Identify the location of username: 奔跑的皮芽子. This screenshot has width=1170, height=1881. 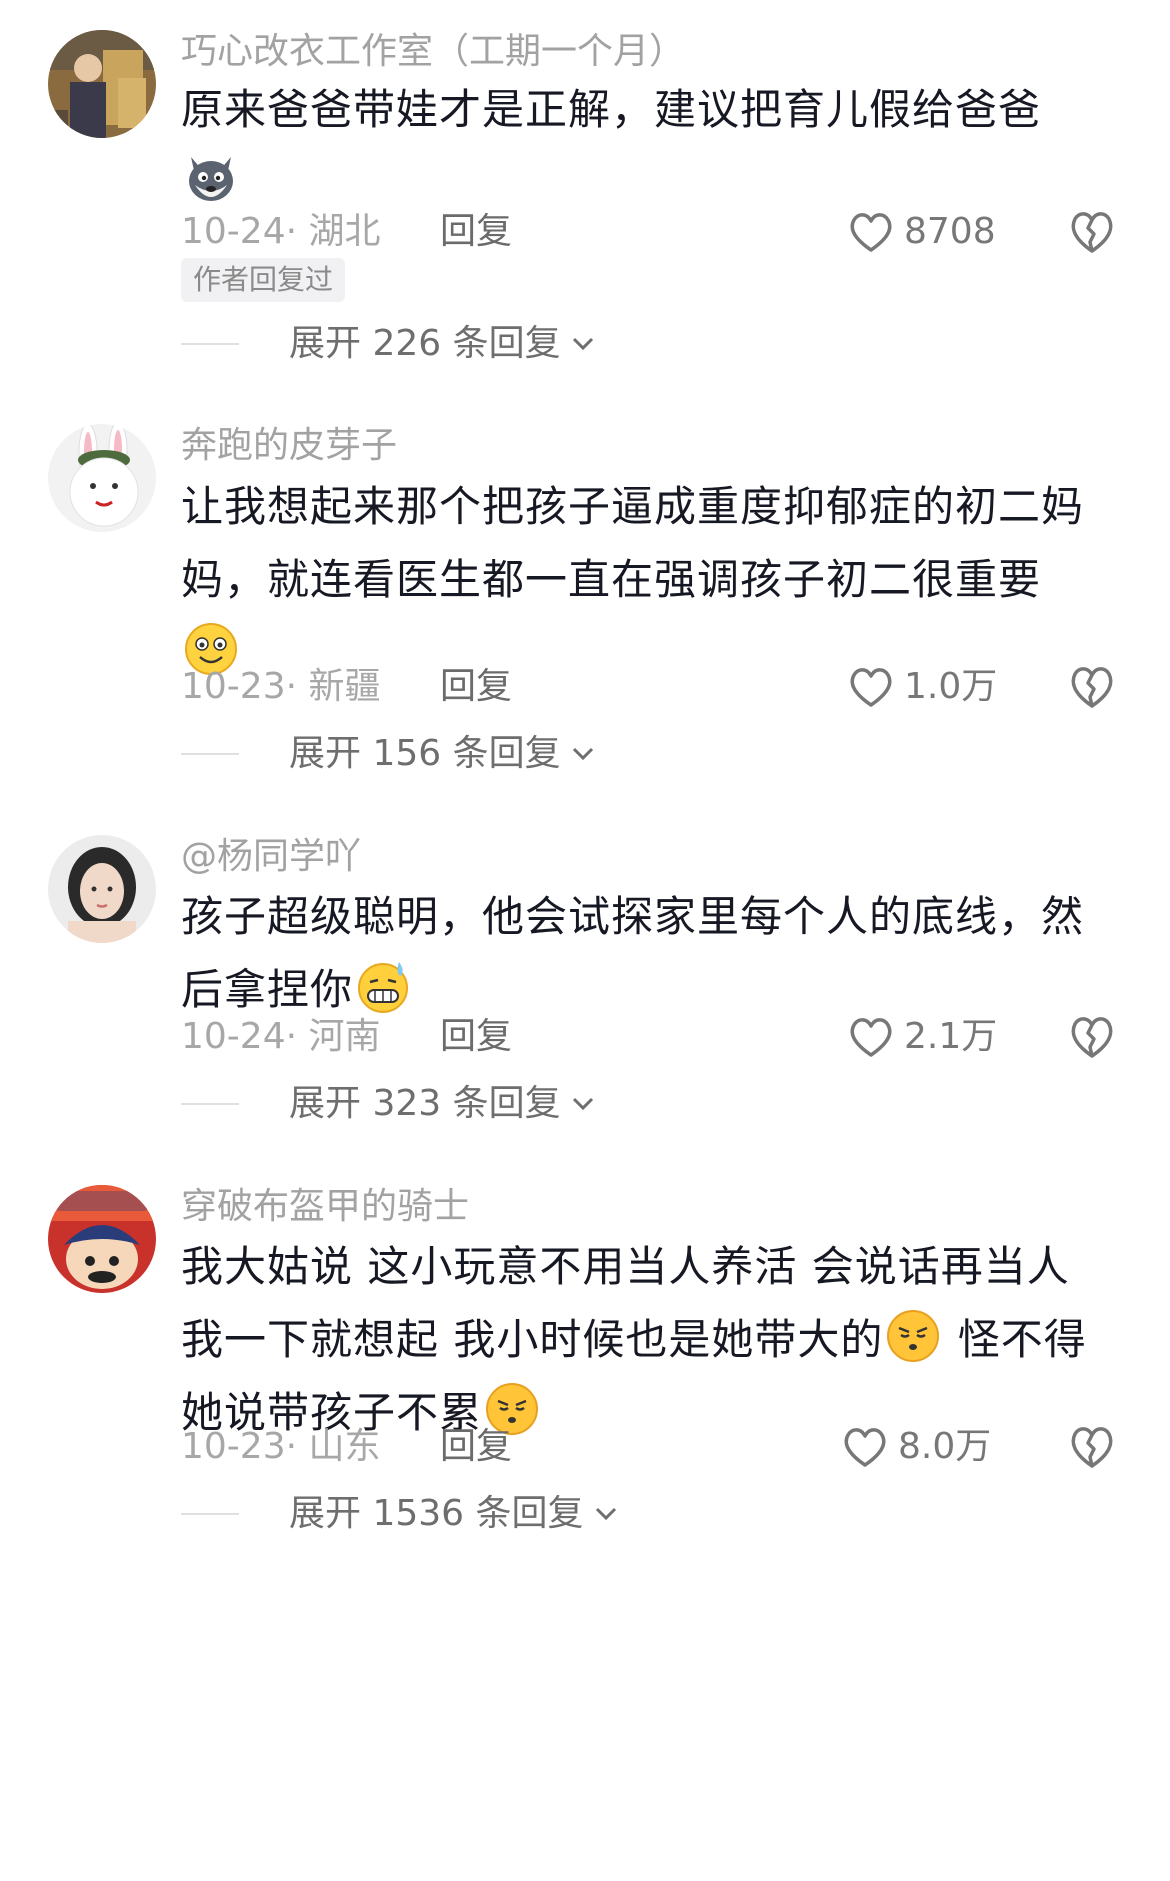
(289, 446).